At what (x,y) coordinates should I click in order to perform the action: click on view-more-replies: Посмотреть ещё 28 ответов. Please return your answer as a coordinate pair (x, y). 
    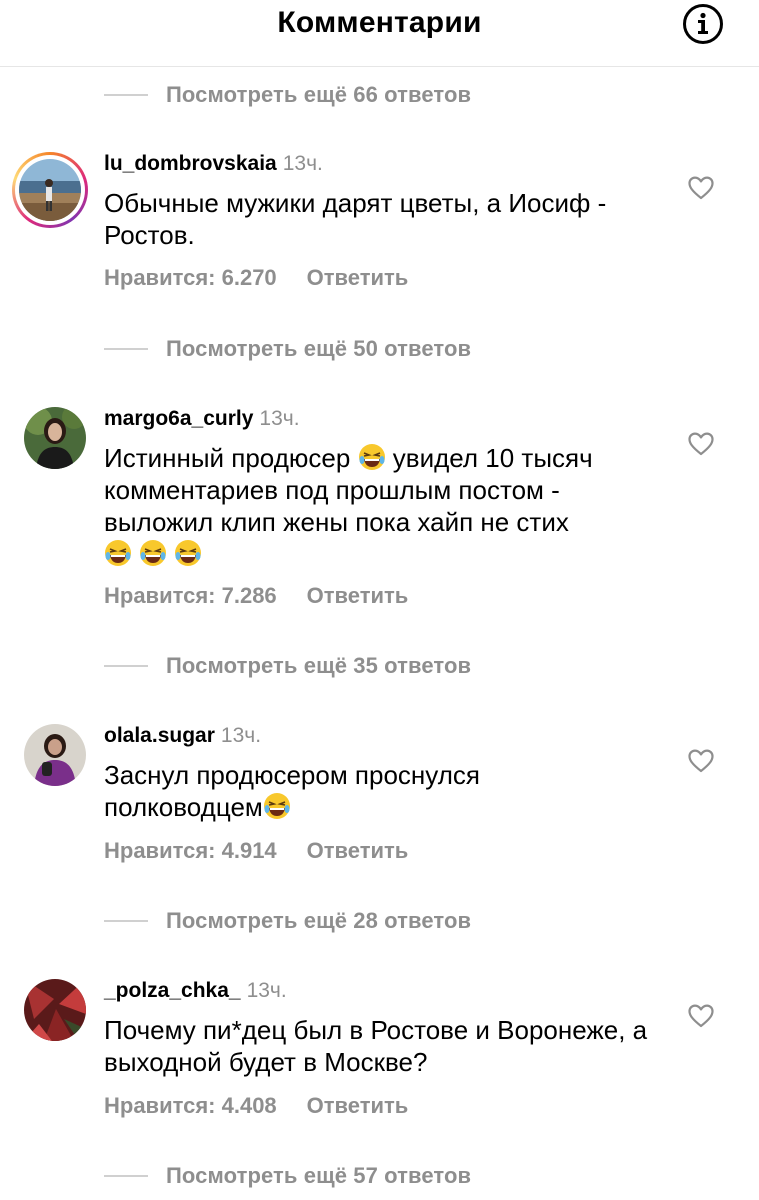
    Looking at the image, I should click on (287, 921).